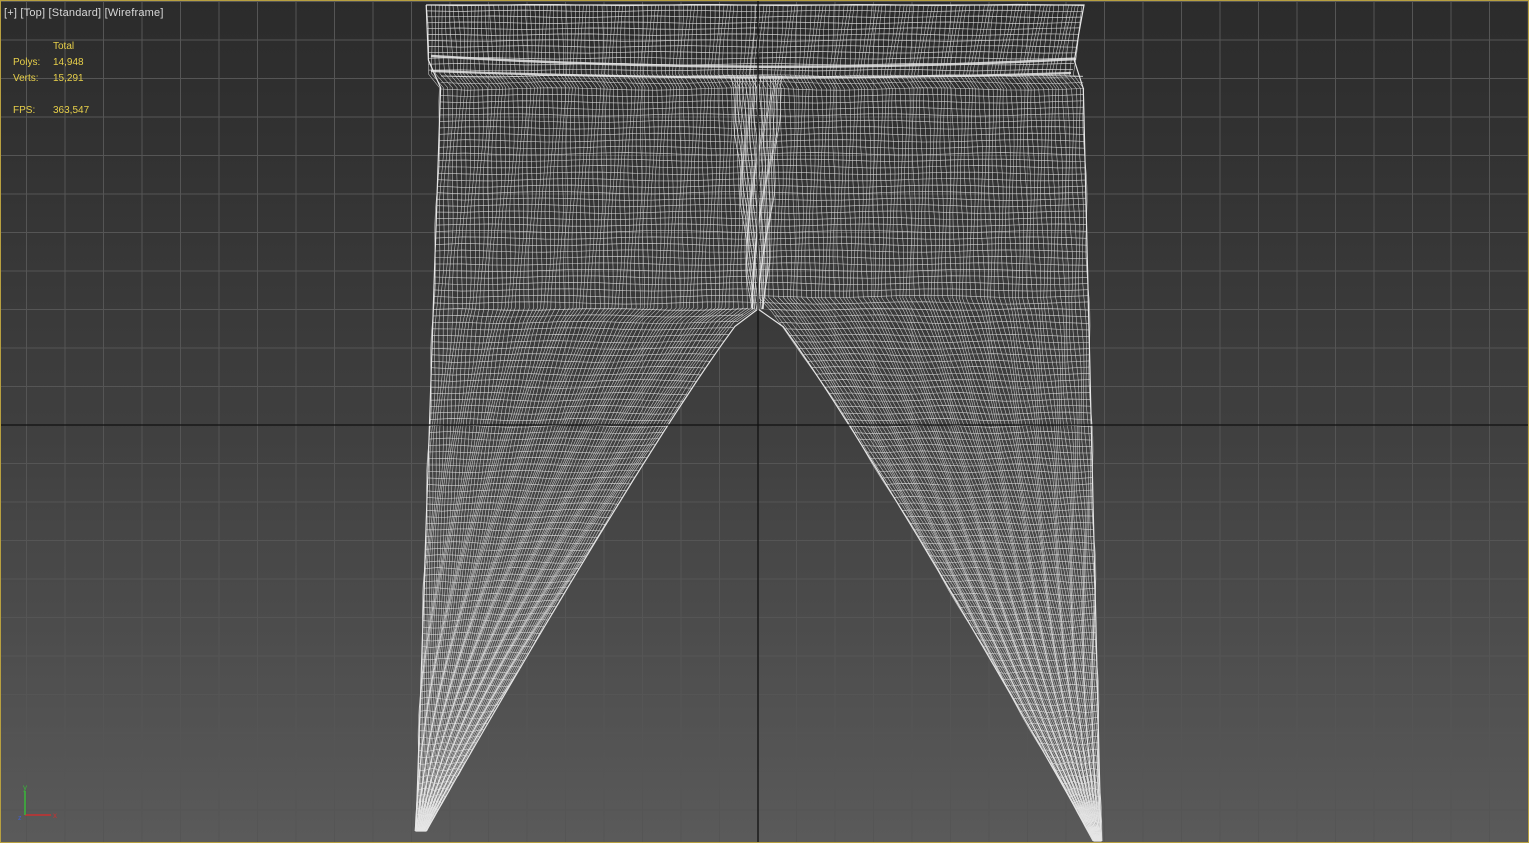 This screenshot has width=1529, height=843. I want to click on fps-value: 363,547, so click(71, 110).